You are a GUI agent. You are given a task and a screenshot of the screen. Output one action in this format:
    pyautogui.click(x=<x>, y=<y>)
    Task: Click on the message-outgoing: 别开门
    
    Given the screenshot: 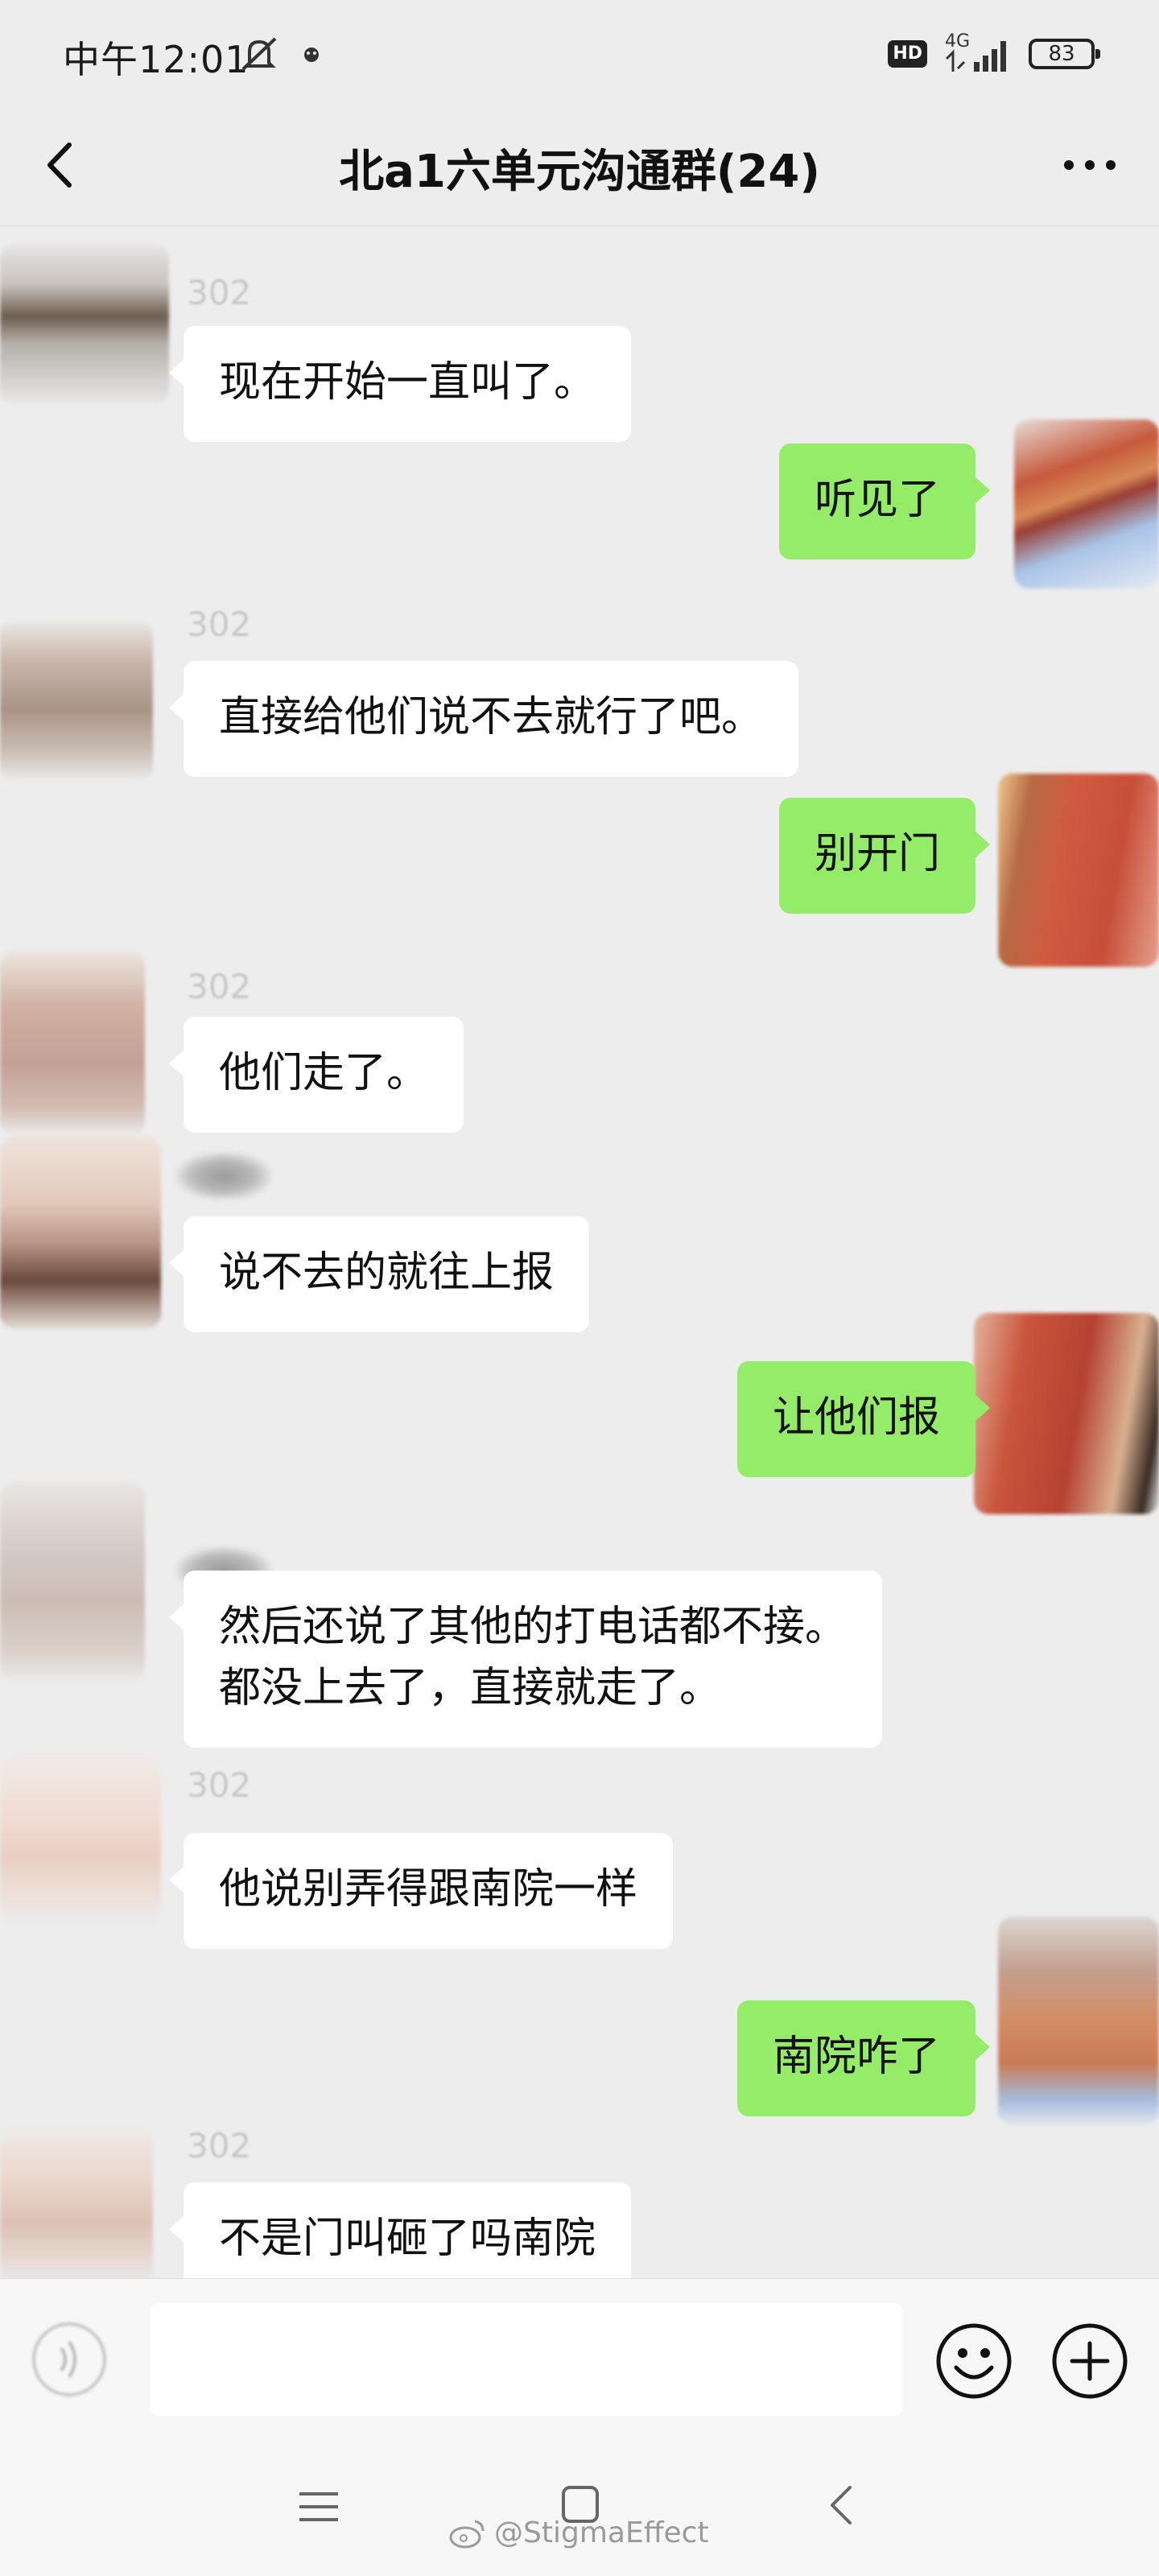 What is the action you would take?
    pyautogui.click(x=579, y=870)
    